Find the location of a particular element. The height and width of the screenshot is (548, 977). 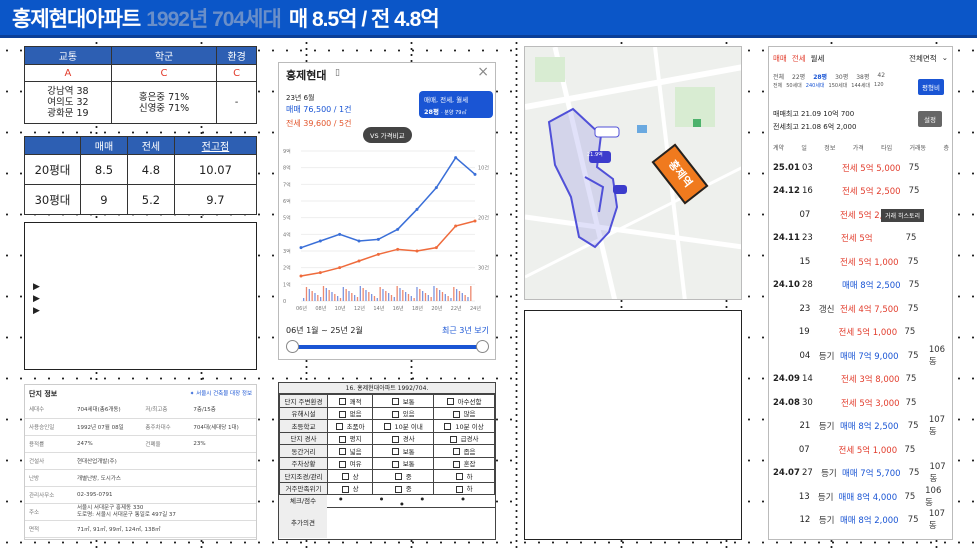

rating-dots: ● ● ● ● ● is located at coordinates (411, 501).